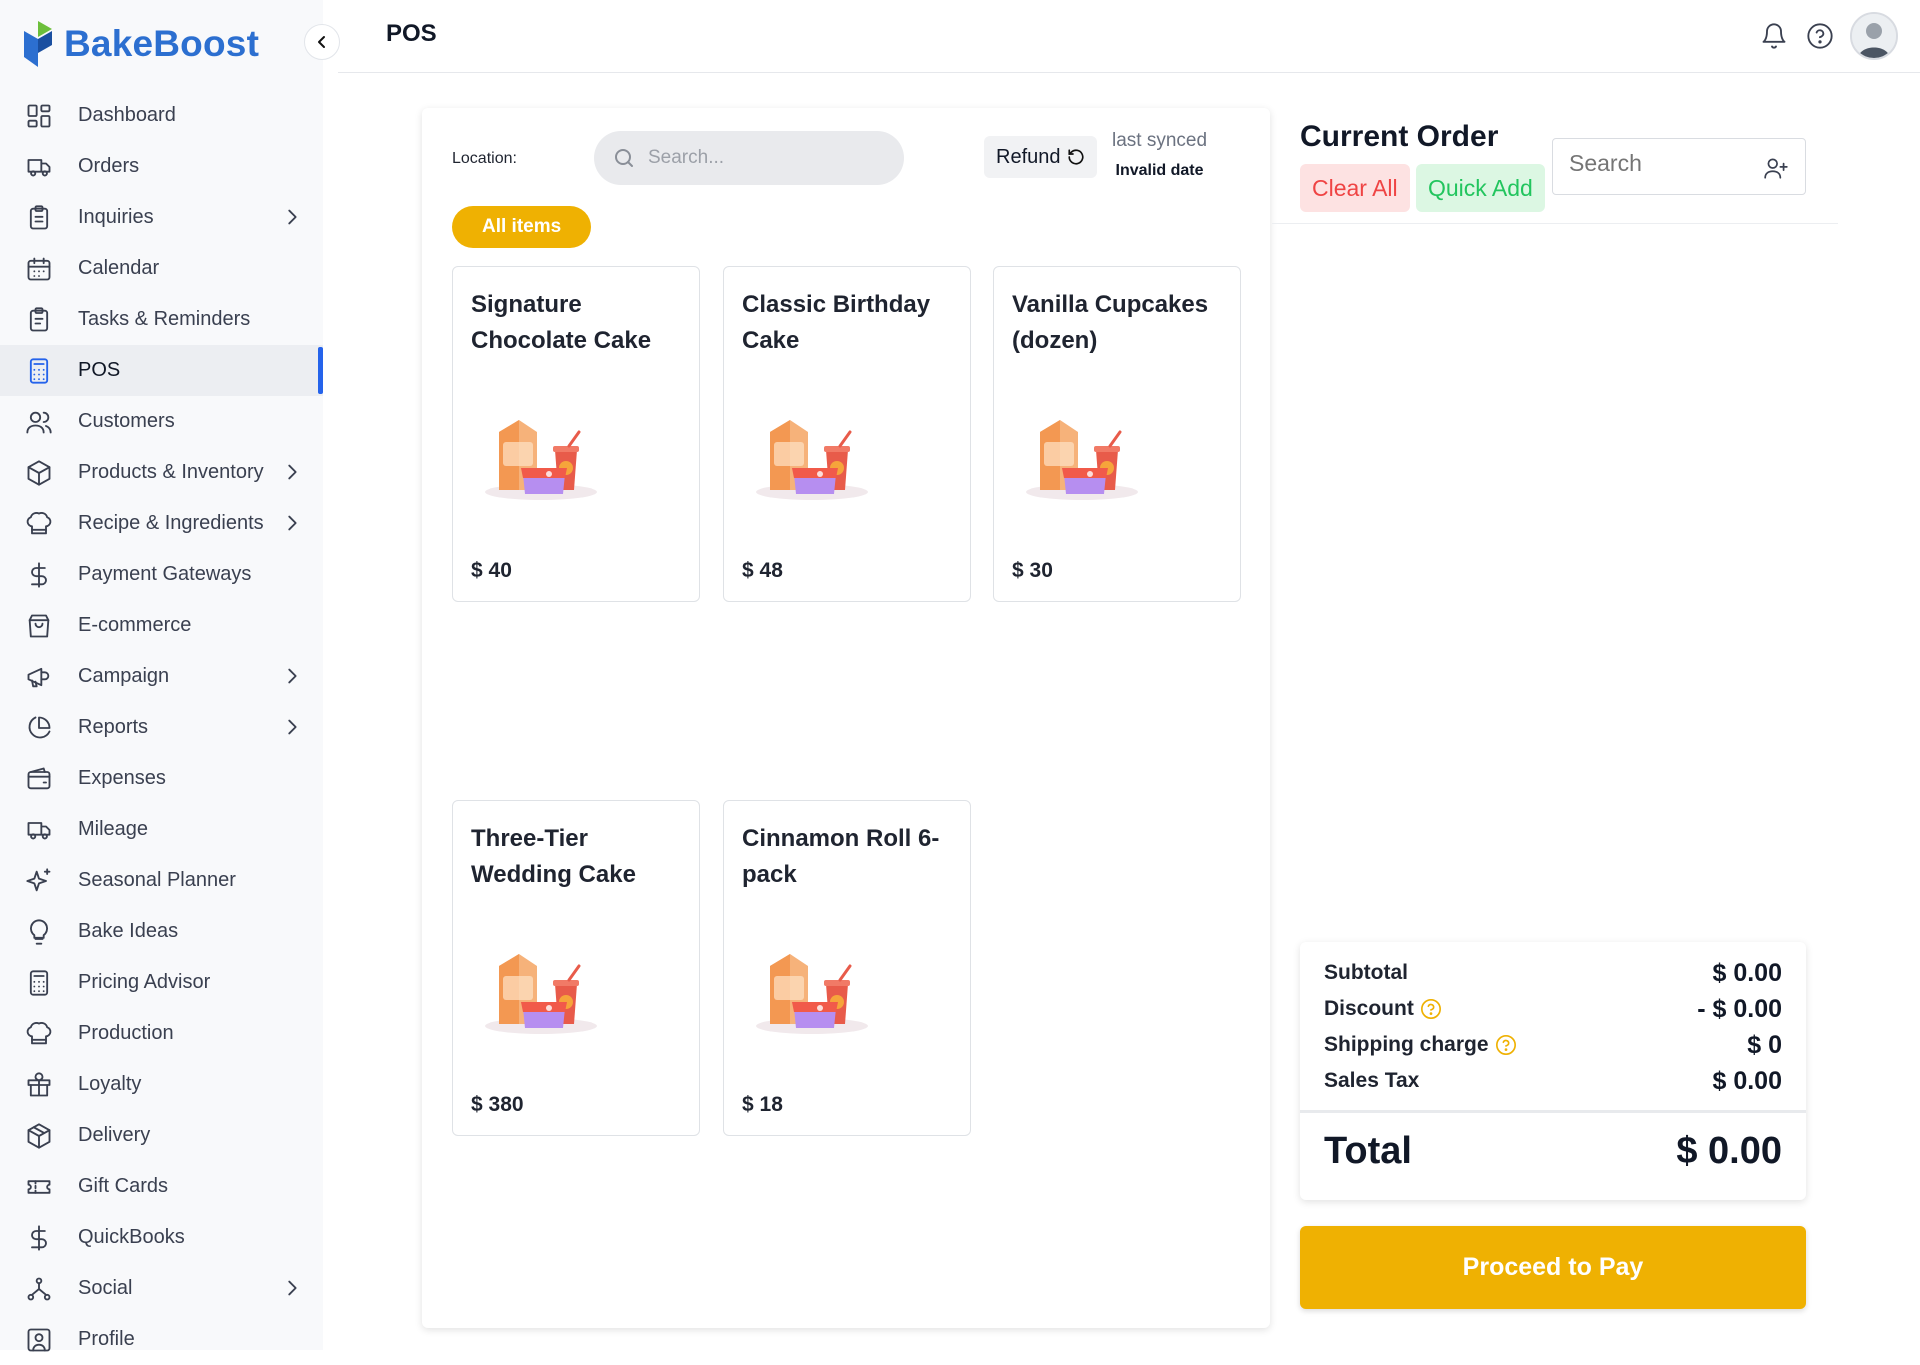 The image size is (1920, 1365). Describe the element at coordinates (762, 570) in the screenshot. I see `product-price: $ 48` at that location.